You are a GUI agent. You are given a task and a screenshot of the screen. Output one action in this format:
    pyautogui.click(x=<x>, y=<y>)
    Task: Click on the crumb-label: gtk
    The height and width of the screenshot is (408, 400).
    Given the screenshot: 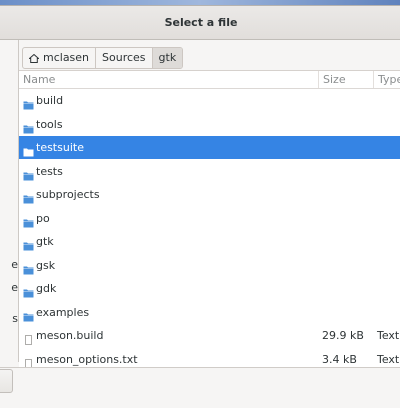 What is the action you would take?
    pyautogui.click(x=167, y=57)
    